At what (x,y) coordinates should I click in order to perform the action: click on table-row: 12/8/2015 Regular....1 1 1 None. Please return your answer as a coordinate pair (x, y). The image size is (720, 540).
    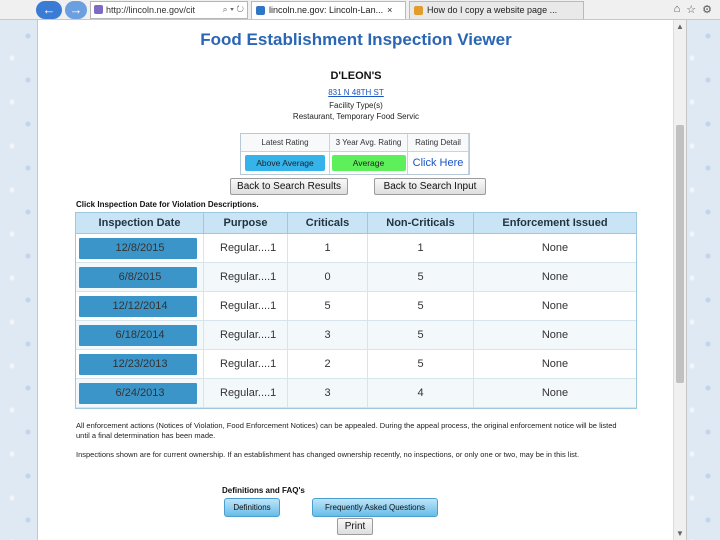
    Looking at the image, I should click on (356, 248).